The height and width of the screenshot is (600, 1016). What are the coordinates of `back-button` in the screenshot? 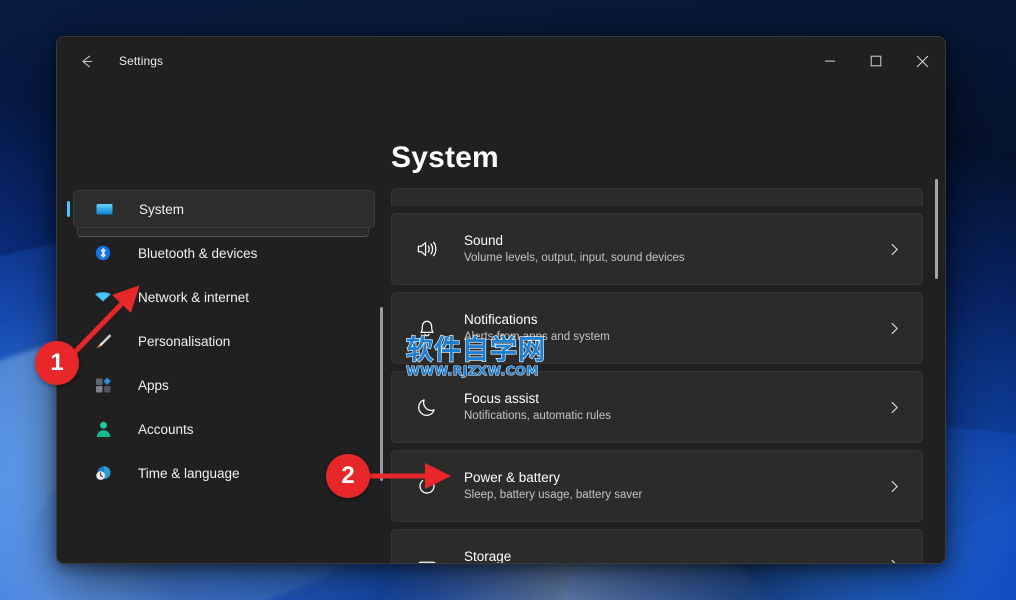 It's located at (86, 61).